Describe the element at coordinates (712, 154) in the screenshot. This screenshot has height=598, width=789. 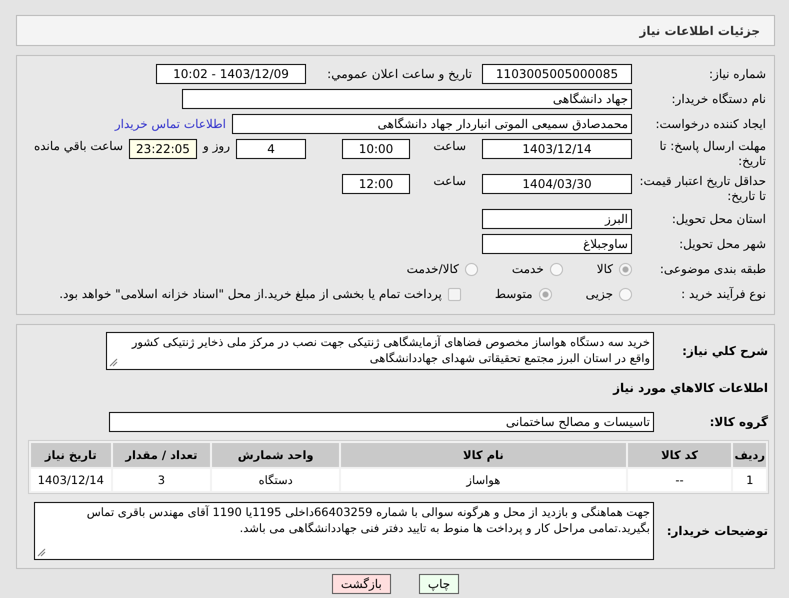
I see `field-label: مهلت ارسال پاسخ: تا تاریخ:` at that location.